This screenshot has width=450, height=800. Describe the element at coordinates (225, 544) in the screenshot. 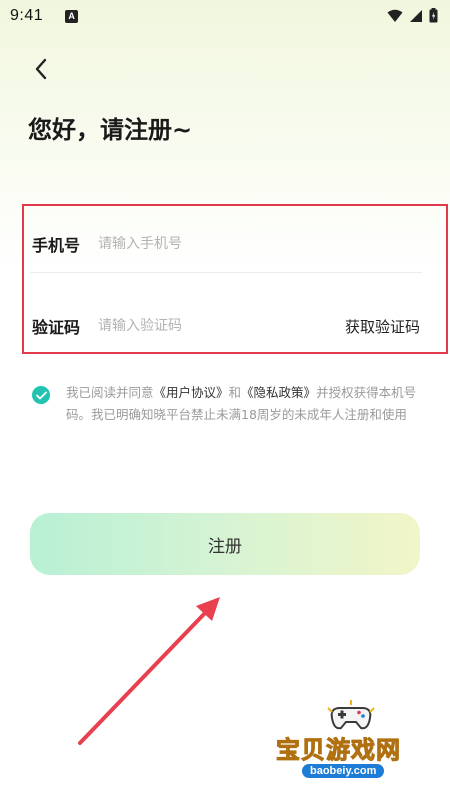

I see `register-button: 注册` at that location.